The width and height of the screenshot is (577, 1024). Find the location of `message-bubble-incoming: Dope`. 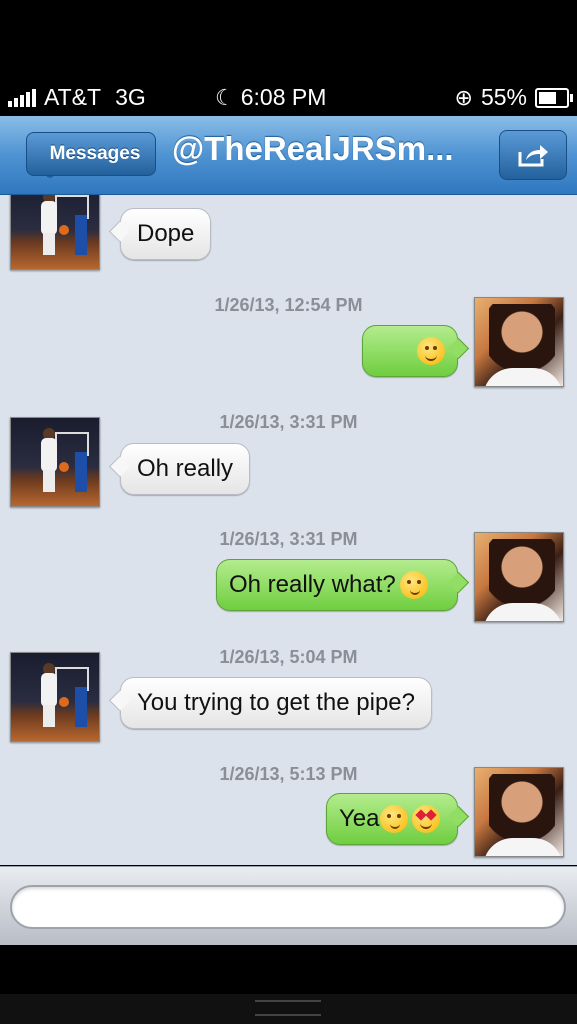

message-bubble-incoming: Dope is located at coordinates (166, 234).